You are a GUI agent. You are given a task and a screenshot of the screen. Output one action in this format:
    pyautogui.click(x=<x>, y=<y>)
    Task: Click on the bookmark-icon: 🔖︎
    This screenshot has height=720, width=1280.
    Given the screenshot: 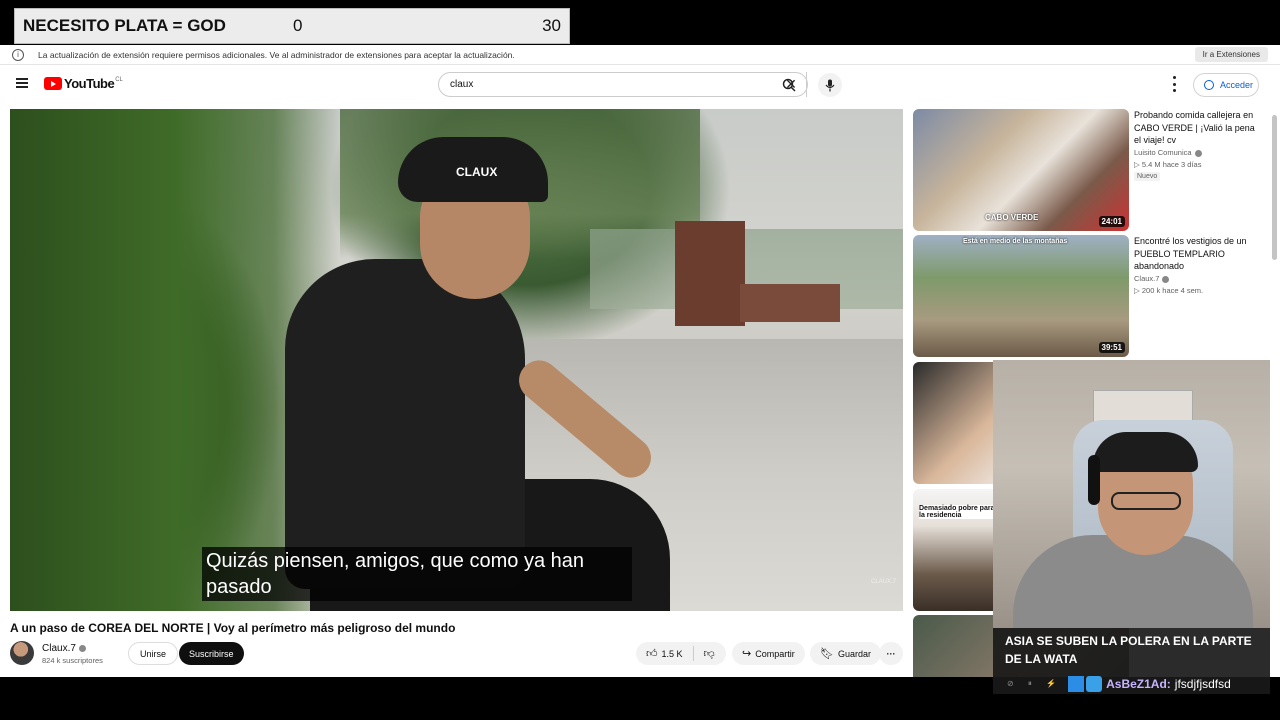 What is the action you would take?
    pyautogui.click(x=827, y=654)
    